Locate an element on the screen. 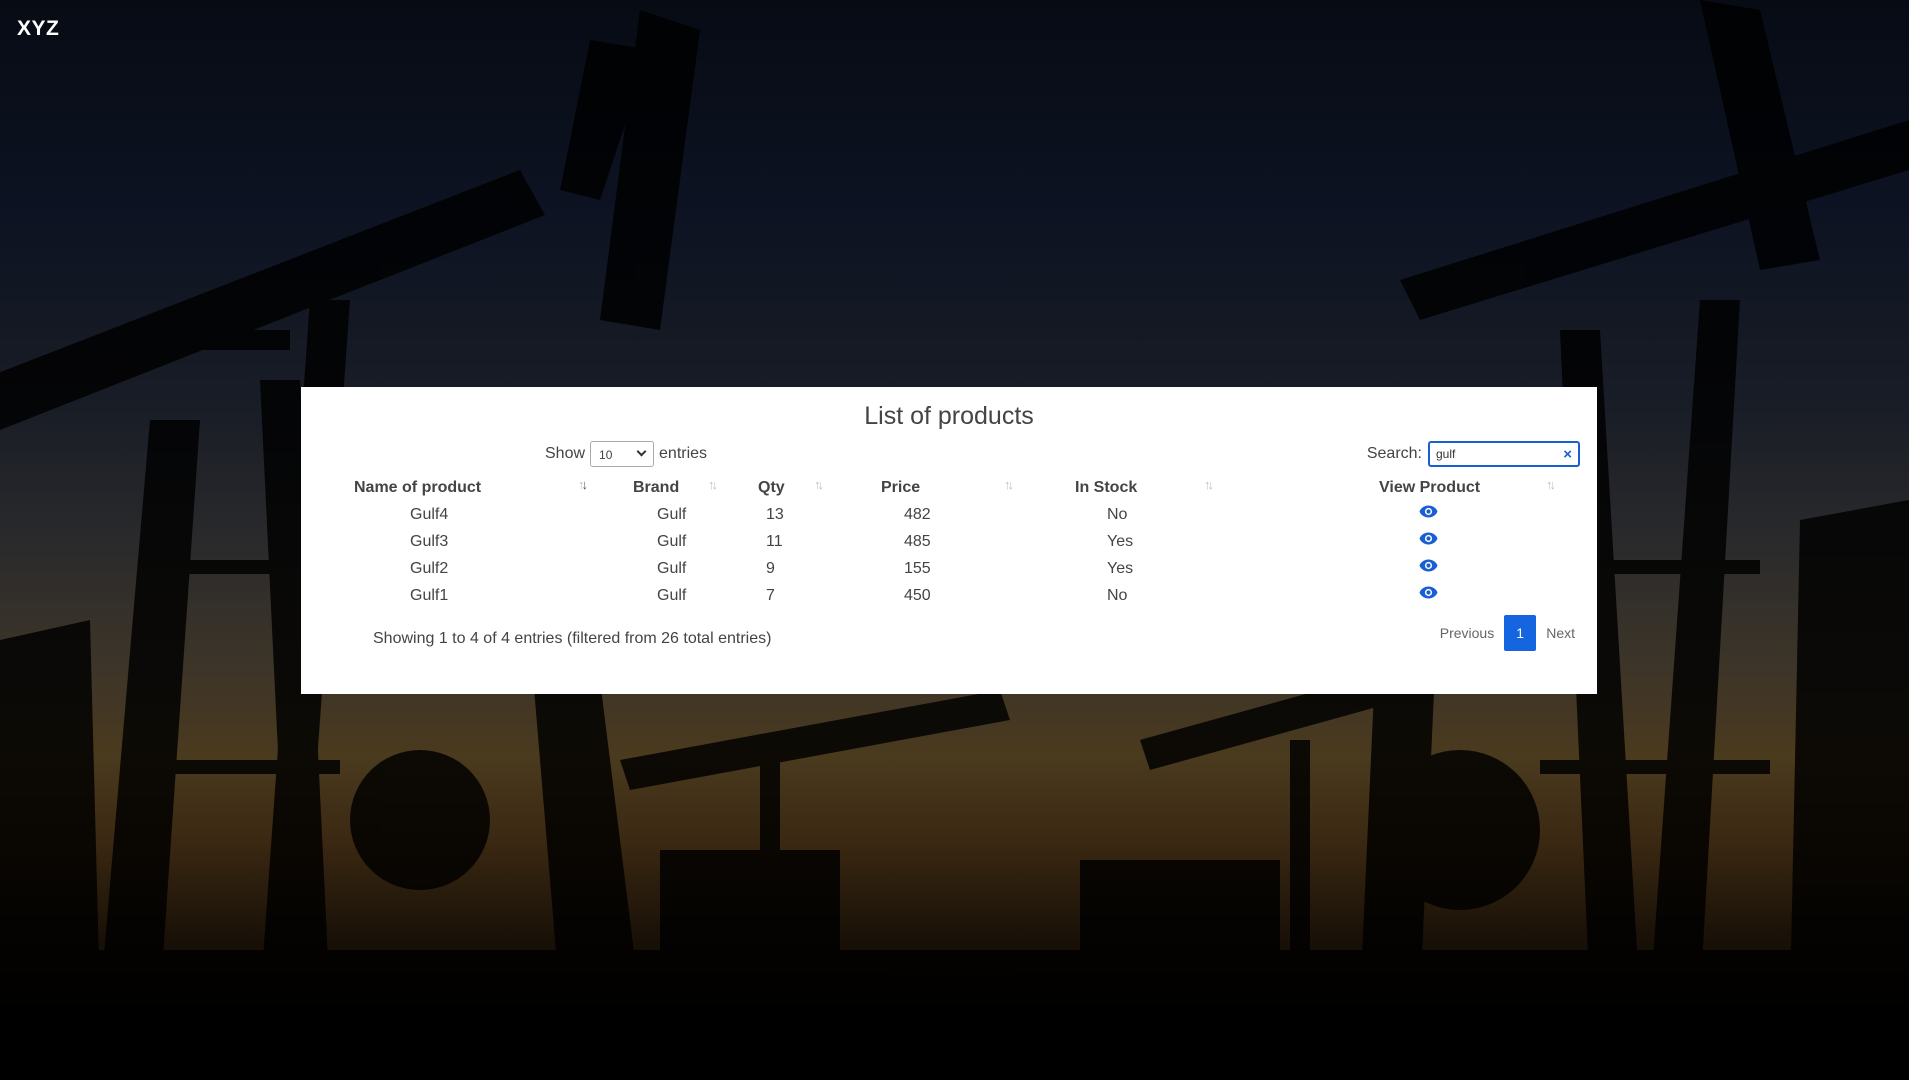  close-icon: × is located at coordinates (1567, 455).